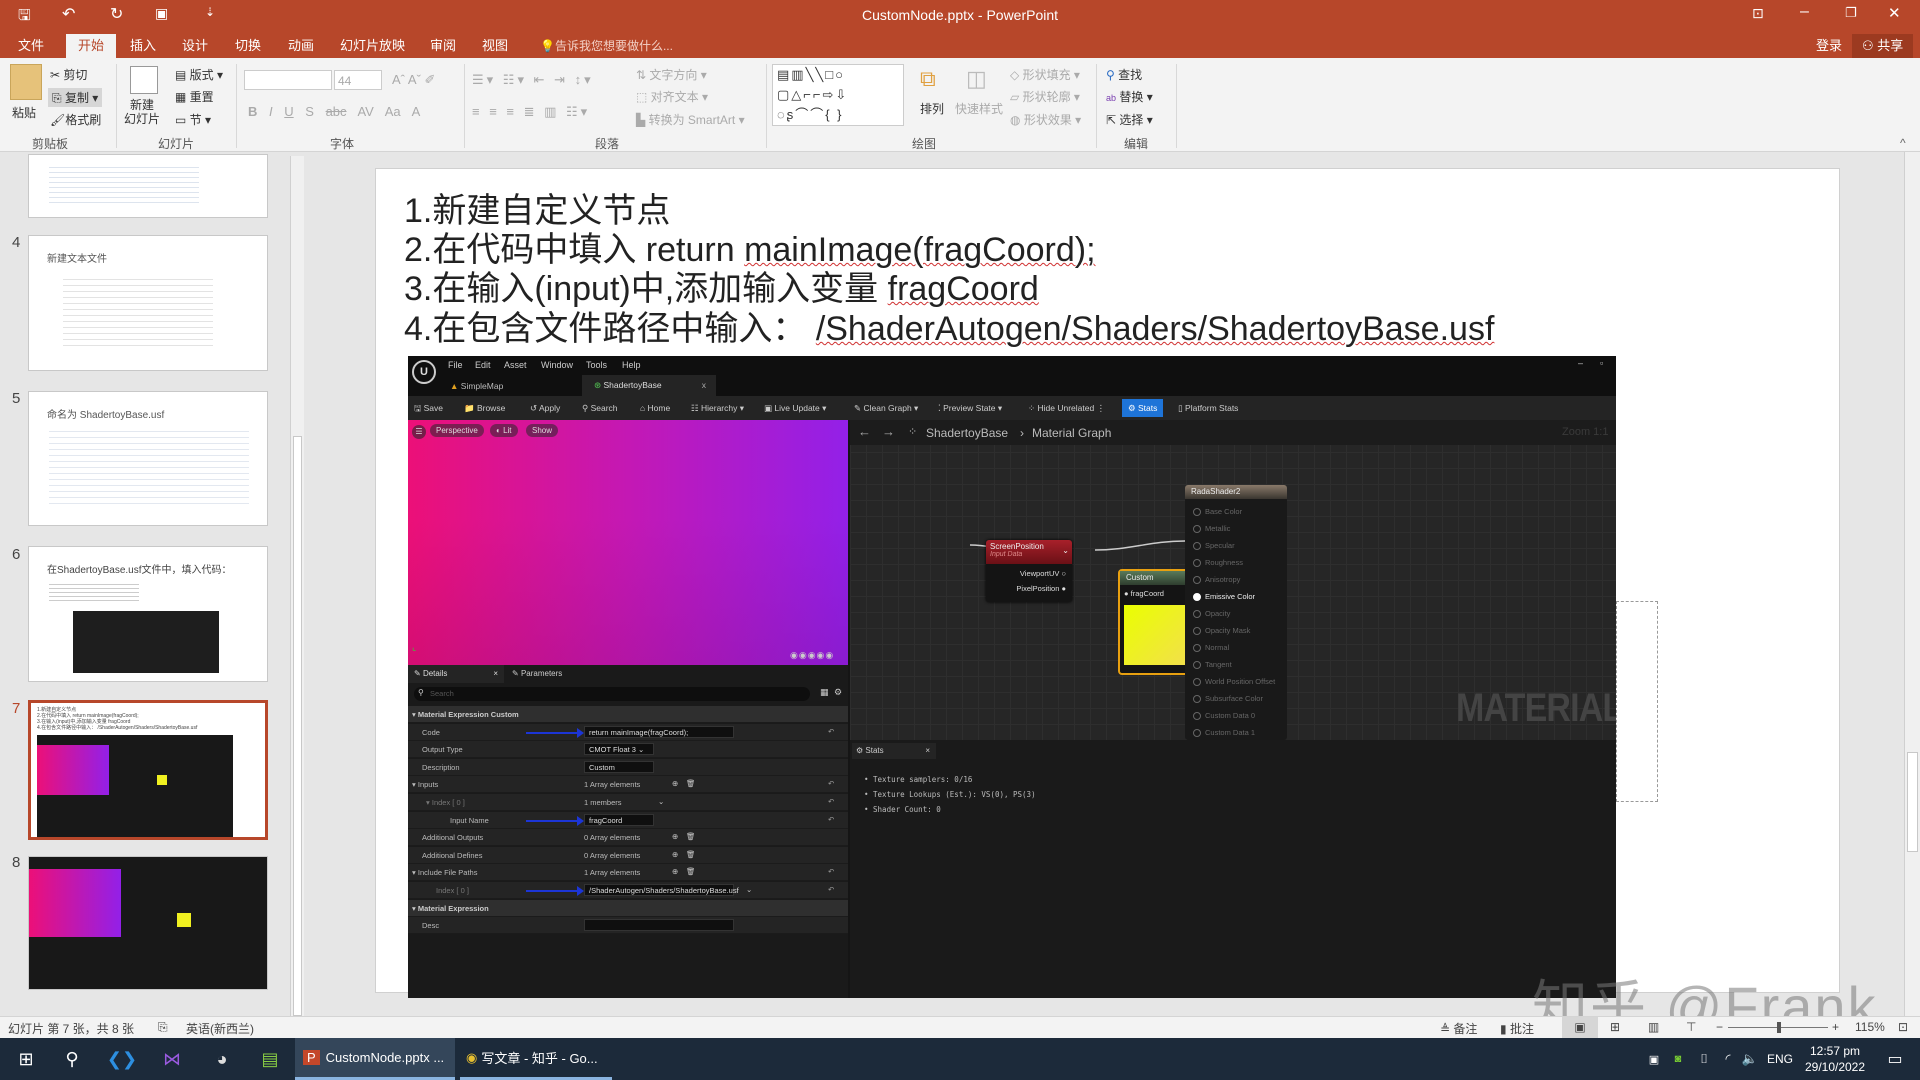  What do you see at coordinates (1637, 701) in the screenshot?
I see `selection-placeholder` at bounding box center [1637, 701].